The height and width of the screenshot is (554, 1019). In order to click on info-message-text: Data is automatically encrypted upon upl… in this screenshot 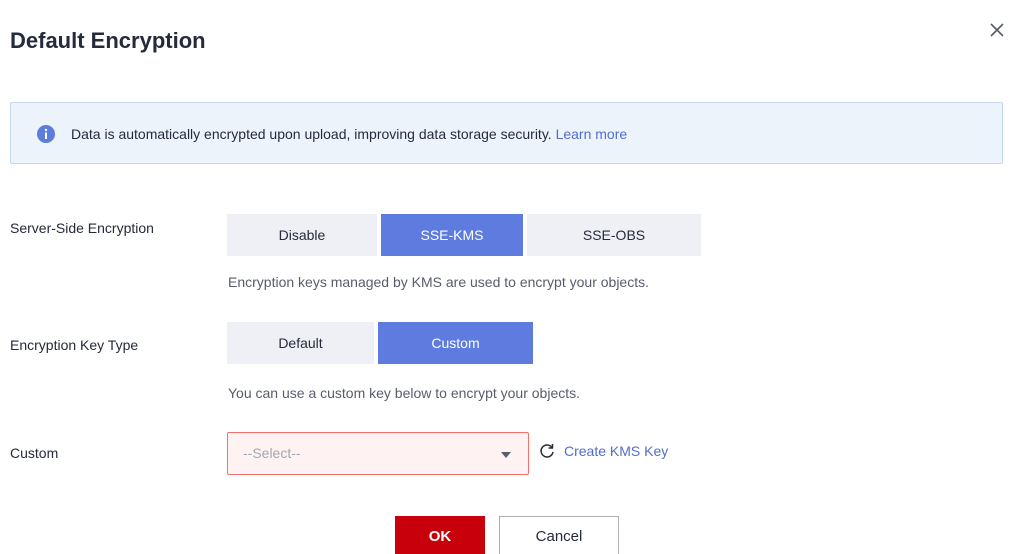, I will do `click(311, 134)`.